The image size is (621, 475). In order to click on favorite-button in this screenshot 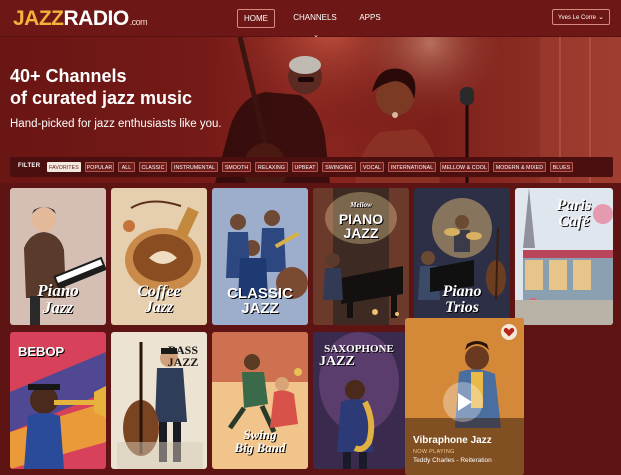, I will do `click(509, 332)`.